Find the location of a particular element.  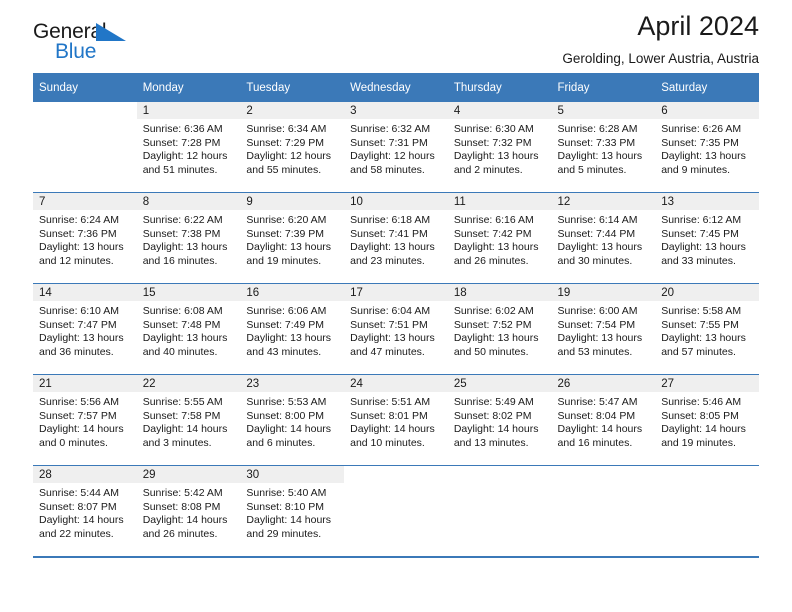

brand-logo: General Blue is located at coordinates (133, 43).